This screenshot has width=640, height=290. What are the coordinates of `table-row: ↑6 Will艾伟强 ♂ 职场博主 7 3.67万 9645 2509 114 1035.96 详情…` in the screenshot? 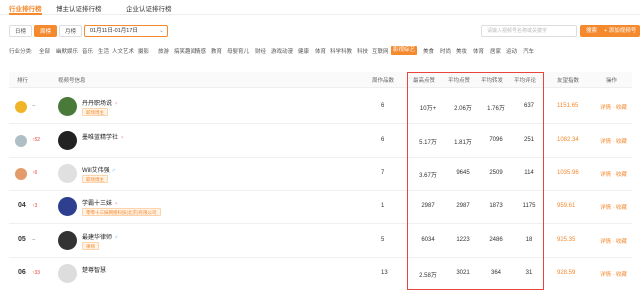 It's located at (320, 174).